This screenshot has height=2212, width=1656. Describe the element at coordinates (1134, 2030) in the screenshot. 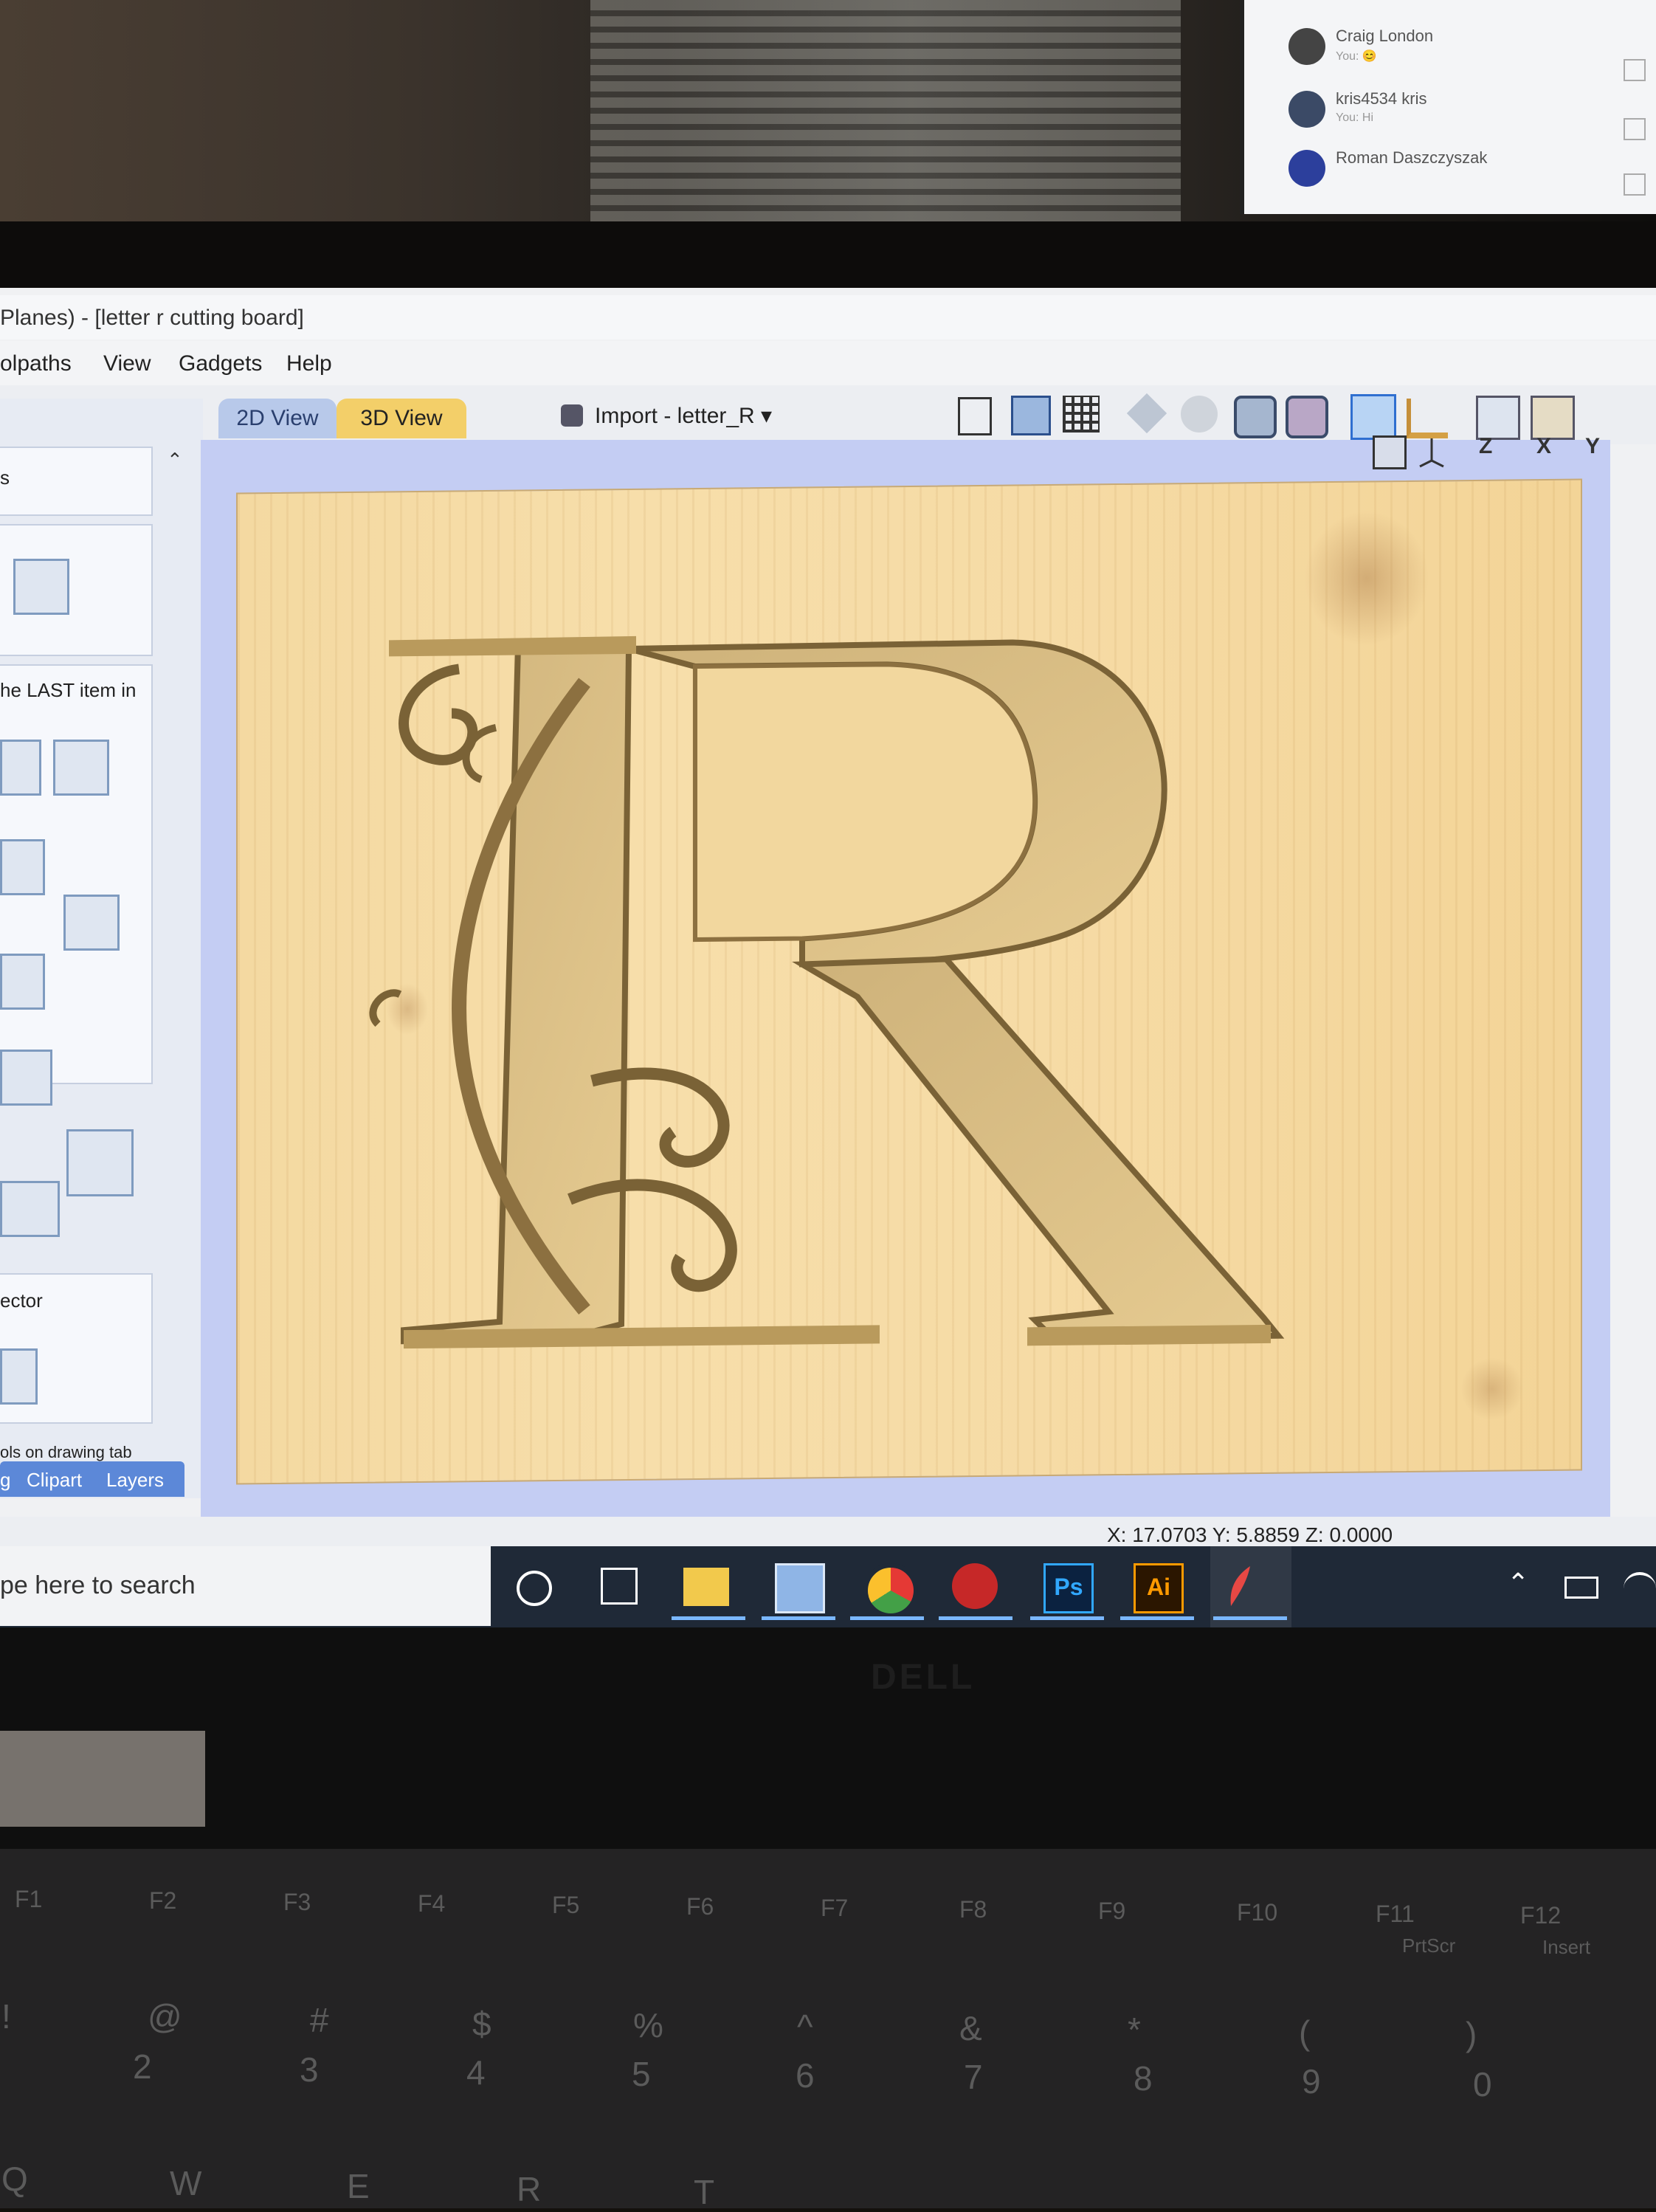

I see `key-symbol: *` at that location.